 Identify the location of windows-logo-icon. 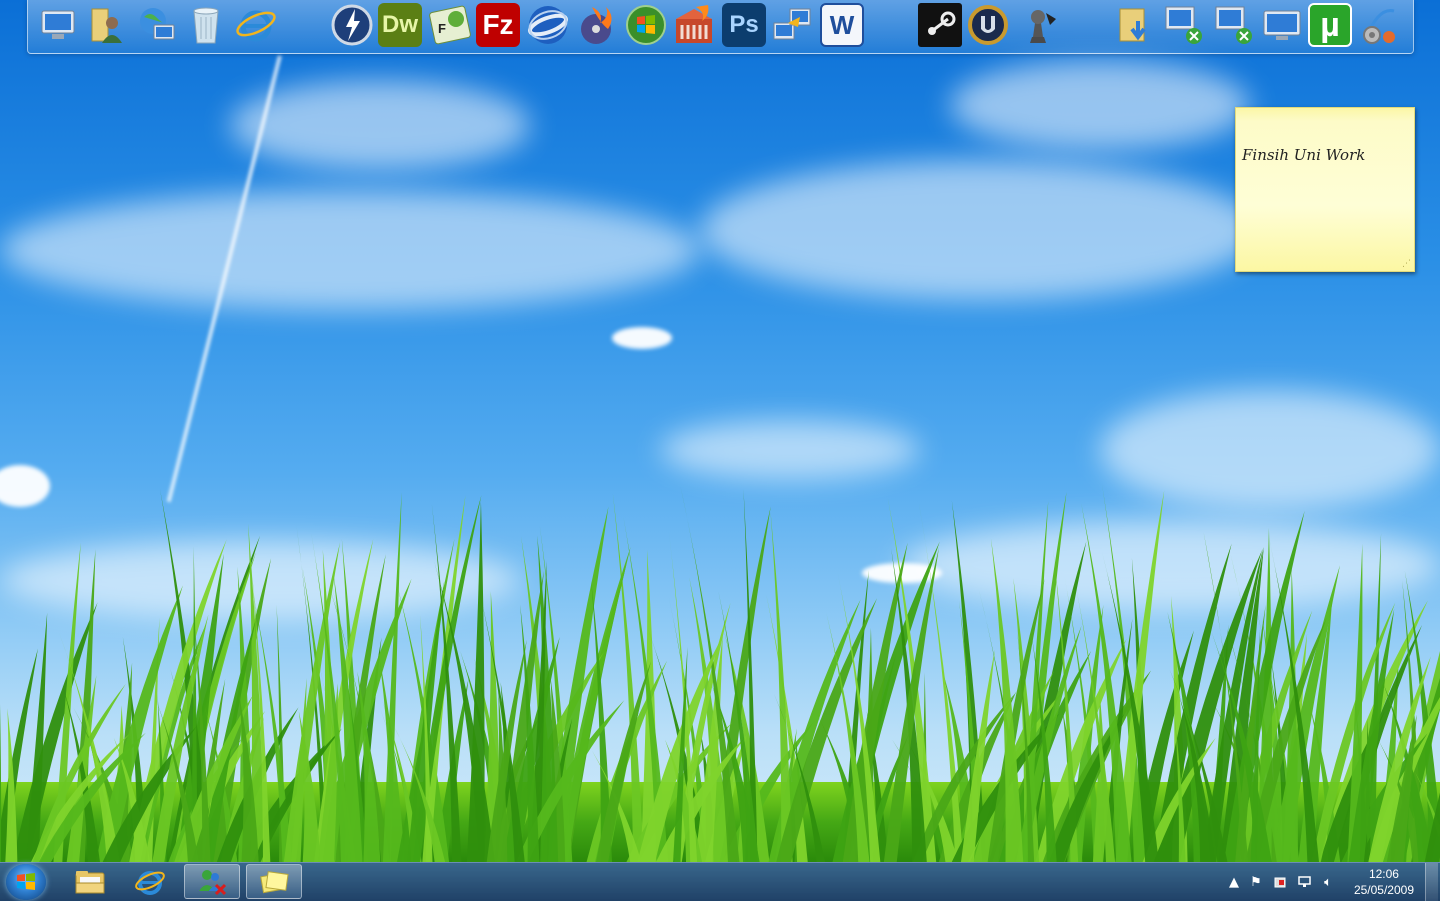
(26, 881).